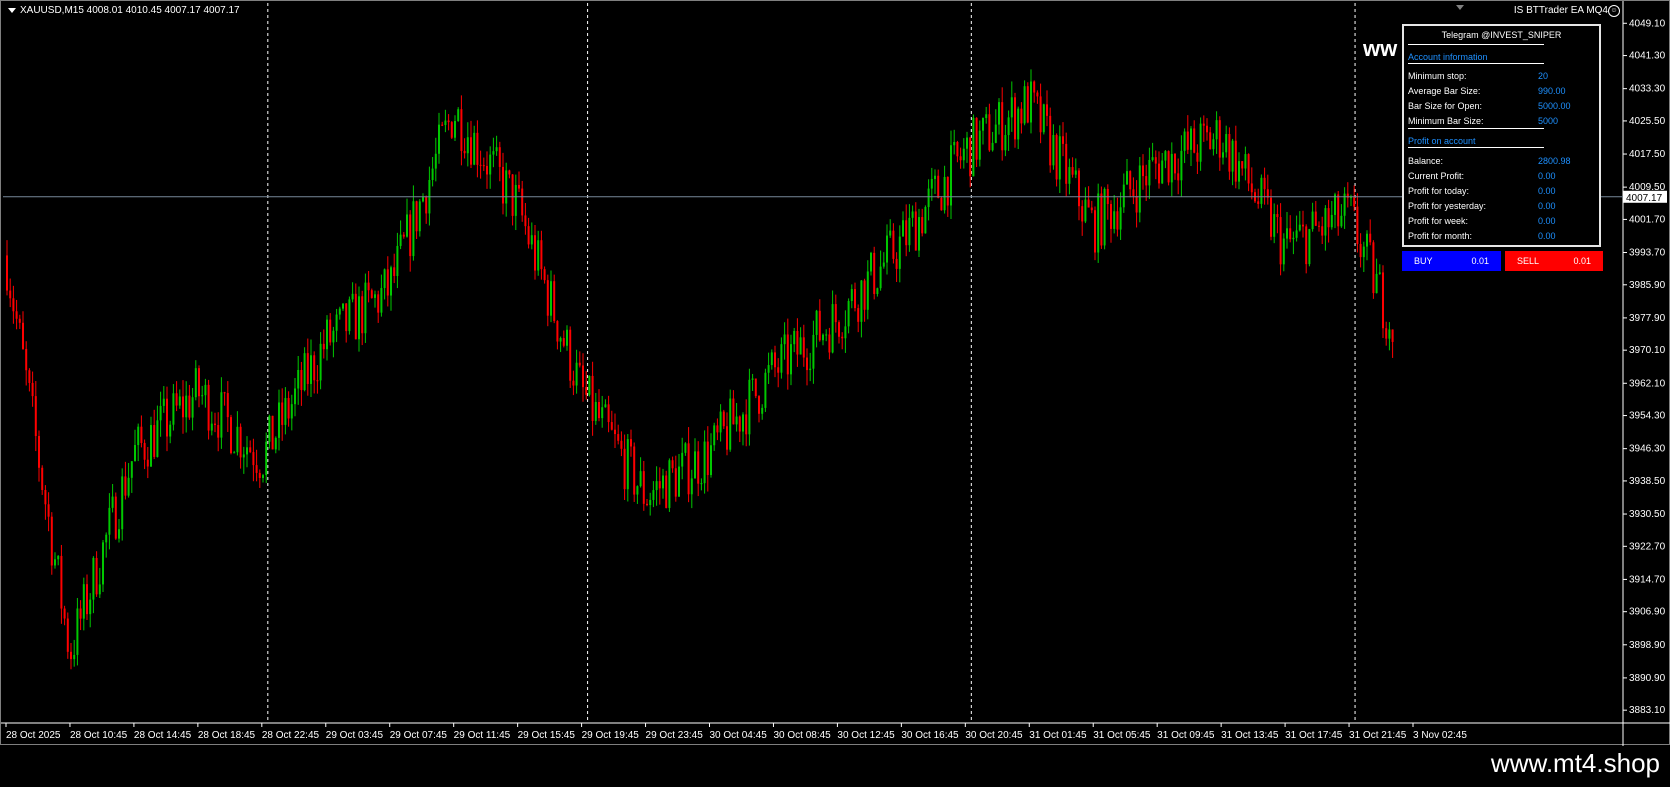 The width and height of the screenshot is (1670, 787). What do you see at coordinates (994, 735) in the screenshot?
I see `x-tick-label: 30 Oct 20:45` at bounding box center [994, 735].